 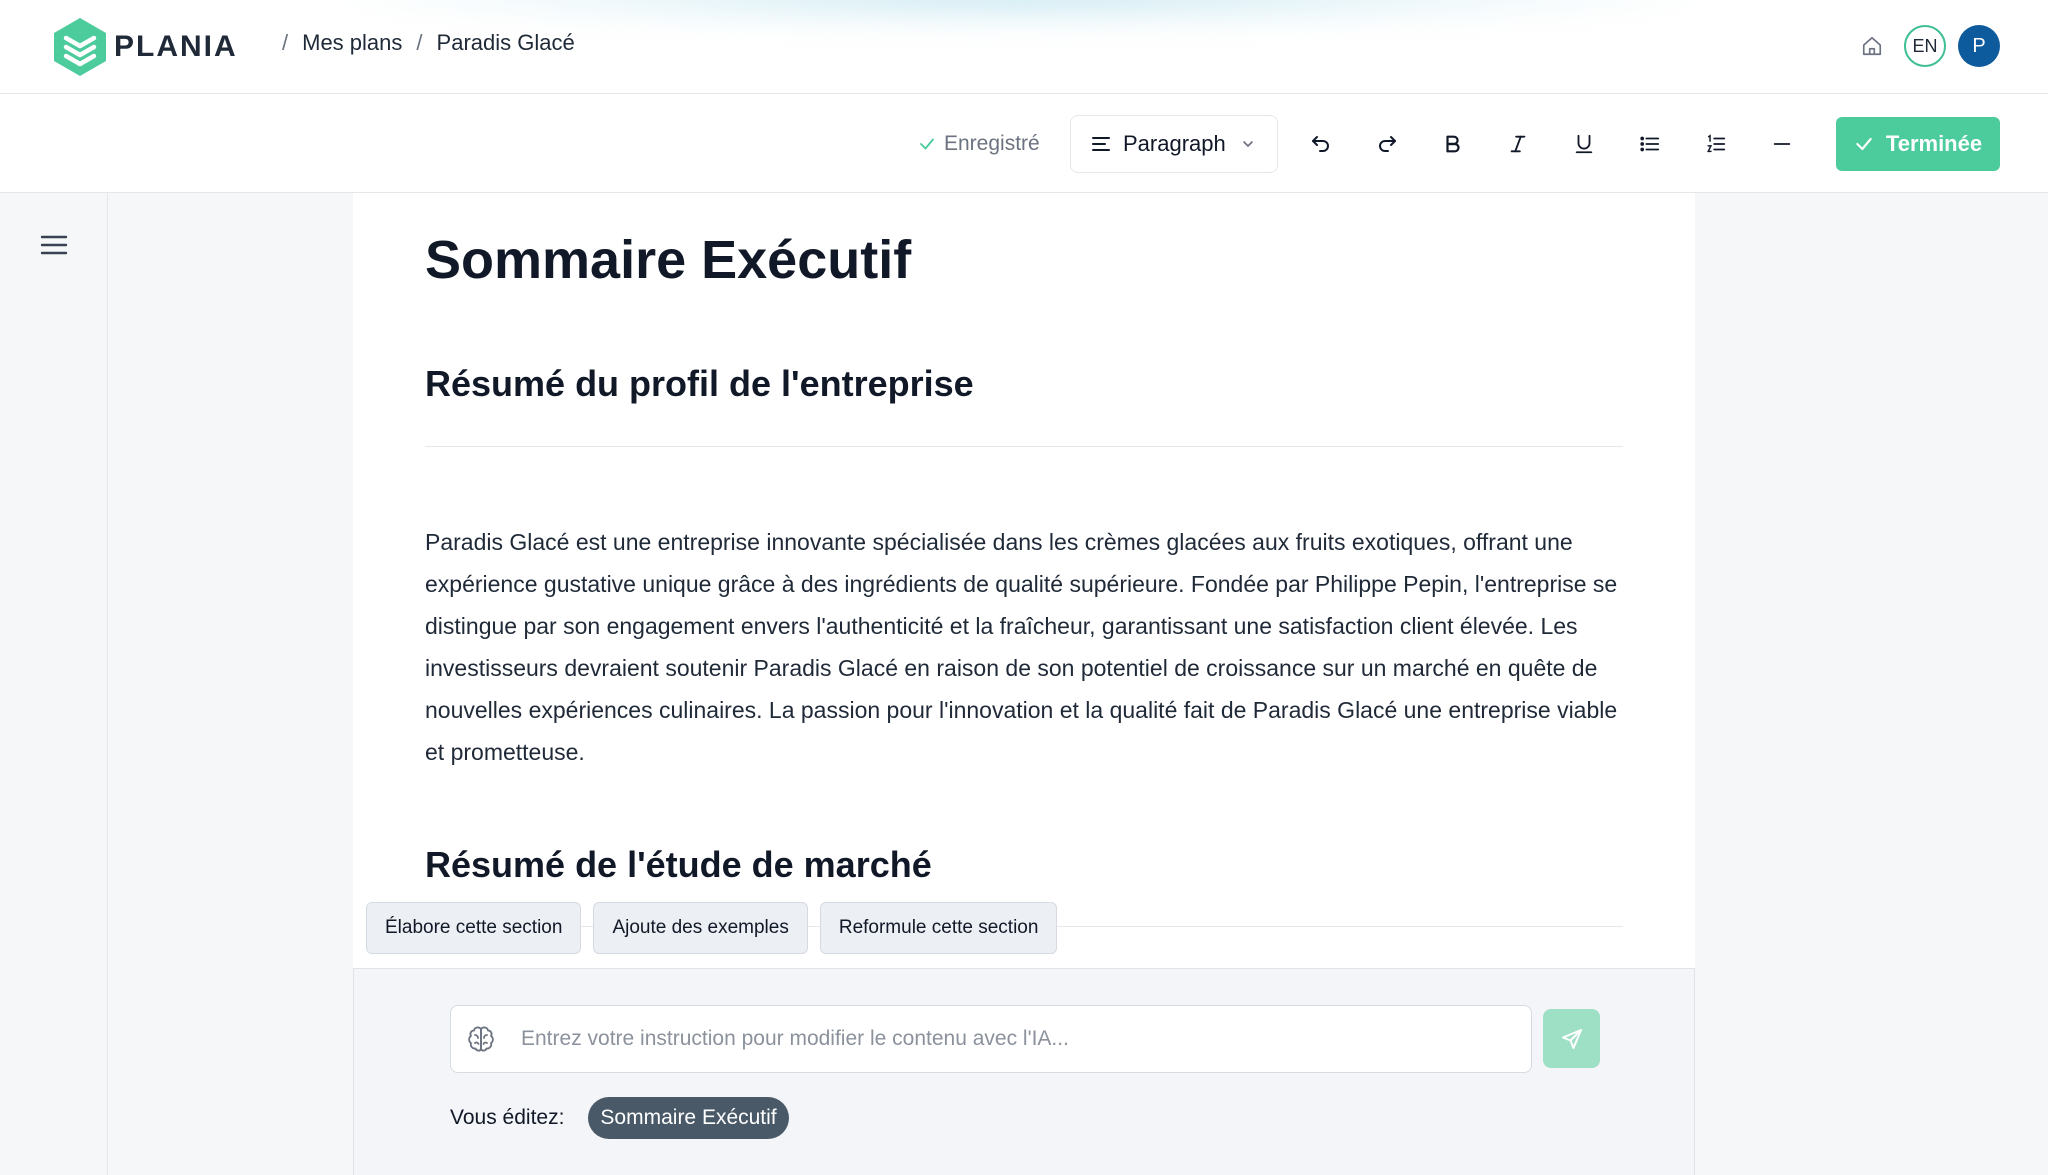 I want to click on redo-button, so click(x=1387, y=144).